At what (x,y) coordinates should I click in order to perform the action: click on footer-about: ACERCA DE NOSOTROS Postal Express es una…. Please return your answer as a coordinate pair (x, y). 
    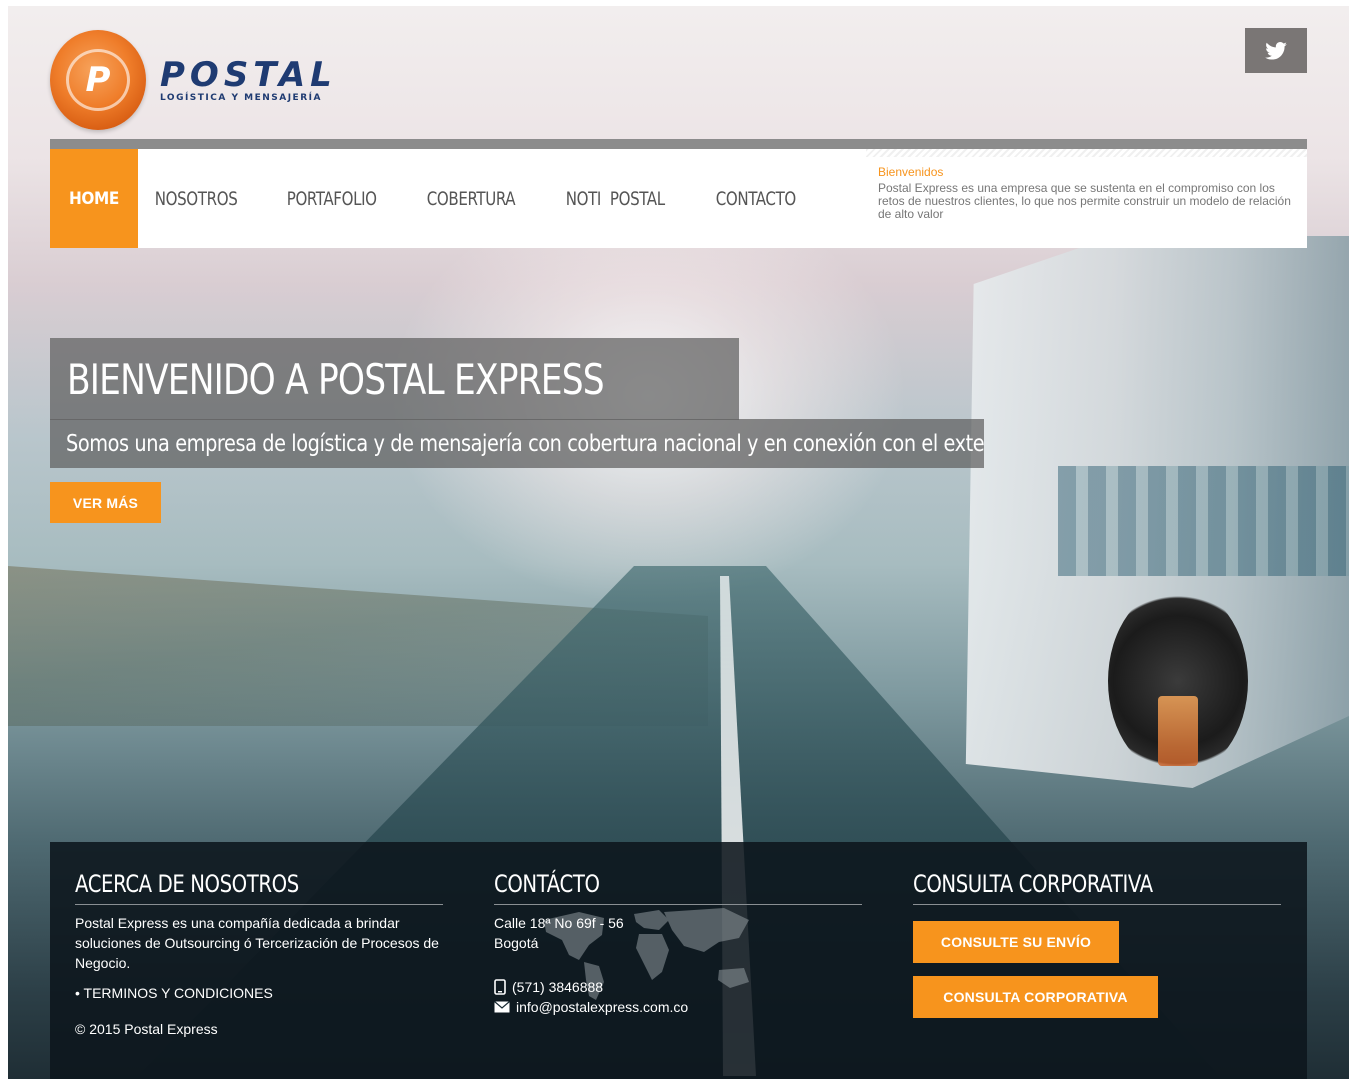
    Looking at the image, I should click on (259, 953).